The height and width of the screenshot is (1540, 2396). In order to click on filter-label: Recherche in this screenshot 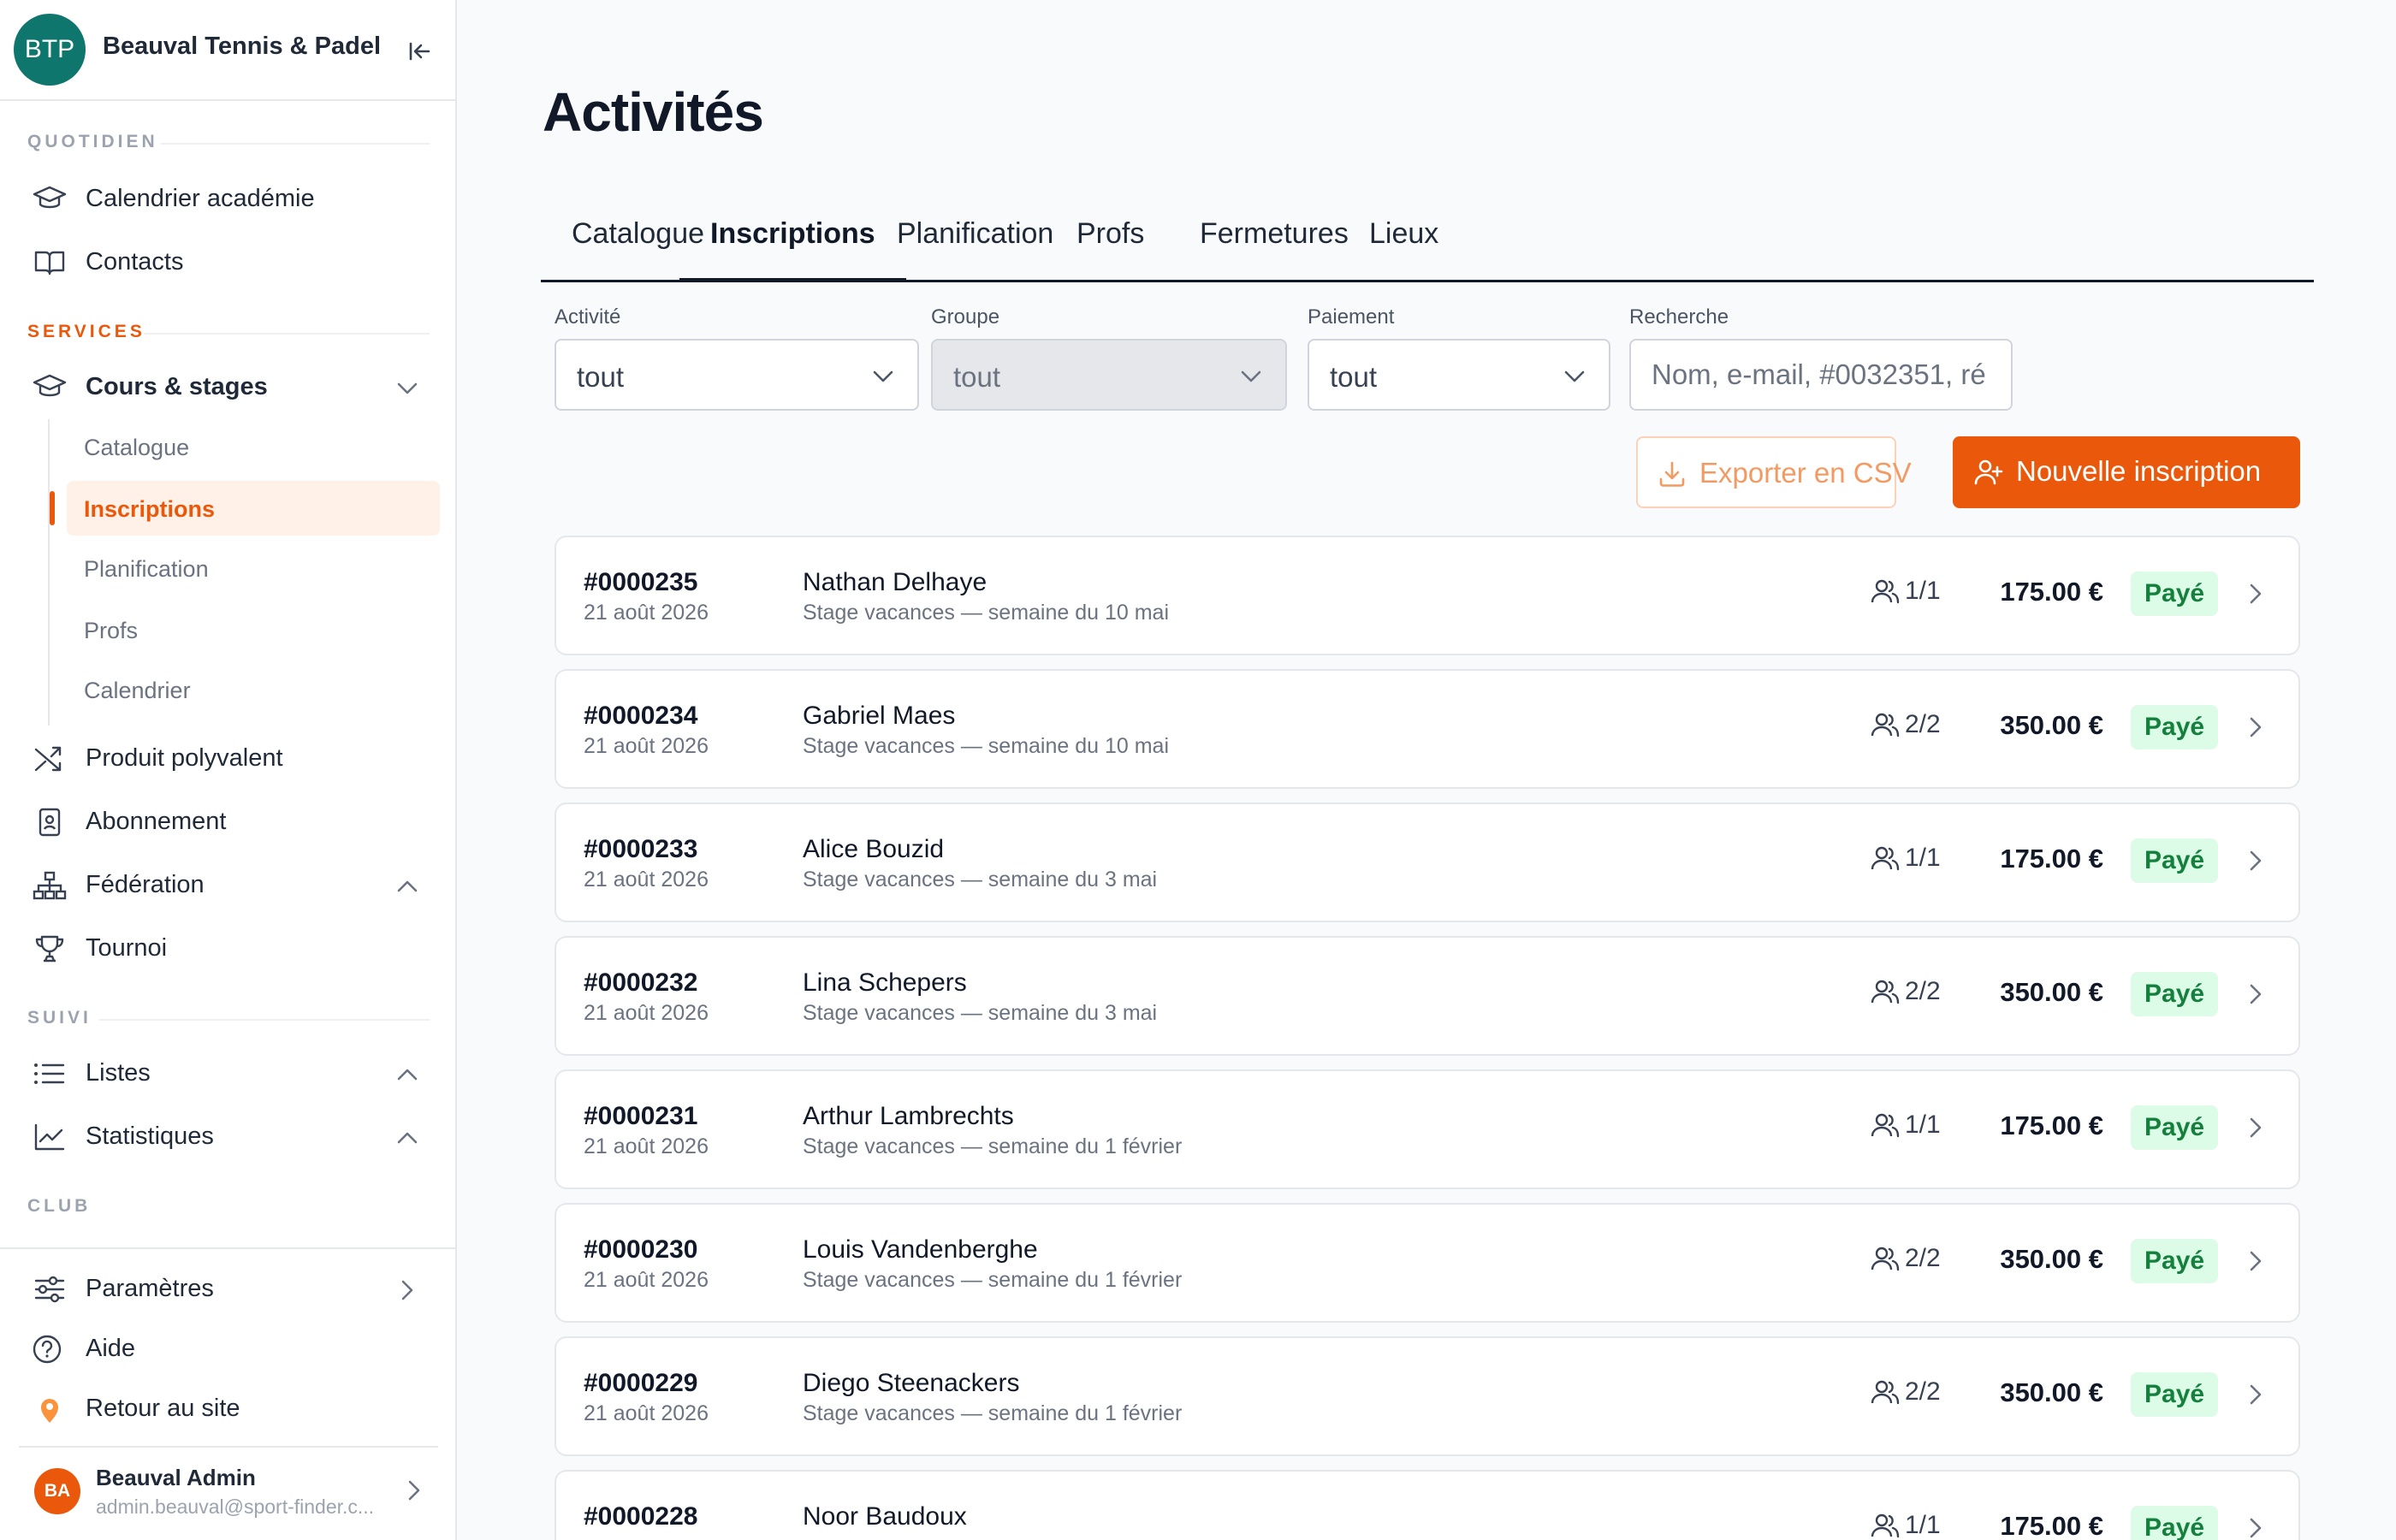, I will do `click(1679, 317)`.